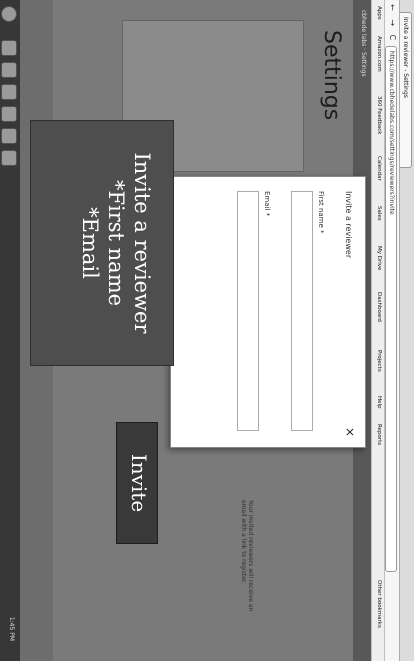  Describe the element at coordinates (248, 311) in the screenshot. I see `email-field` at that location.